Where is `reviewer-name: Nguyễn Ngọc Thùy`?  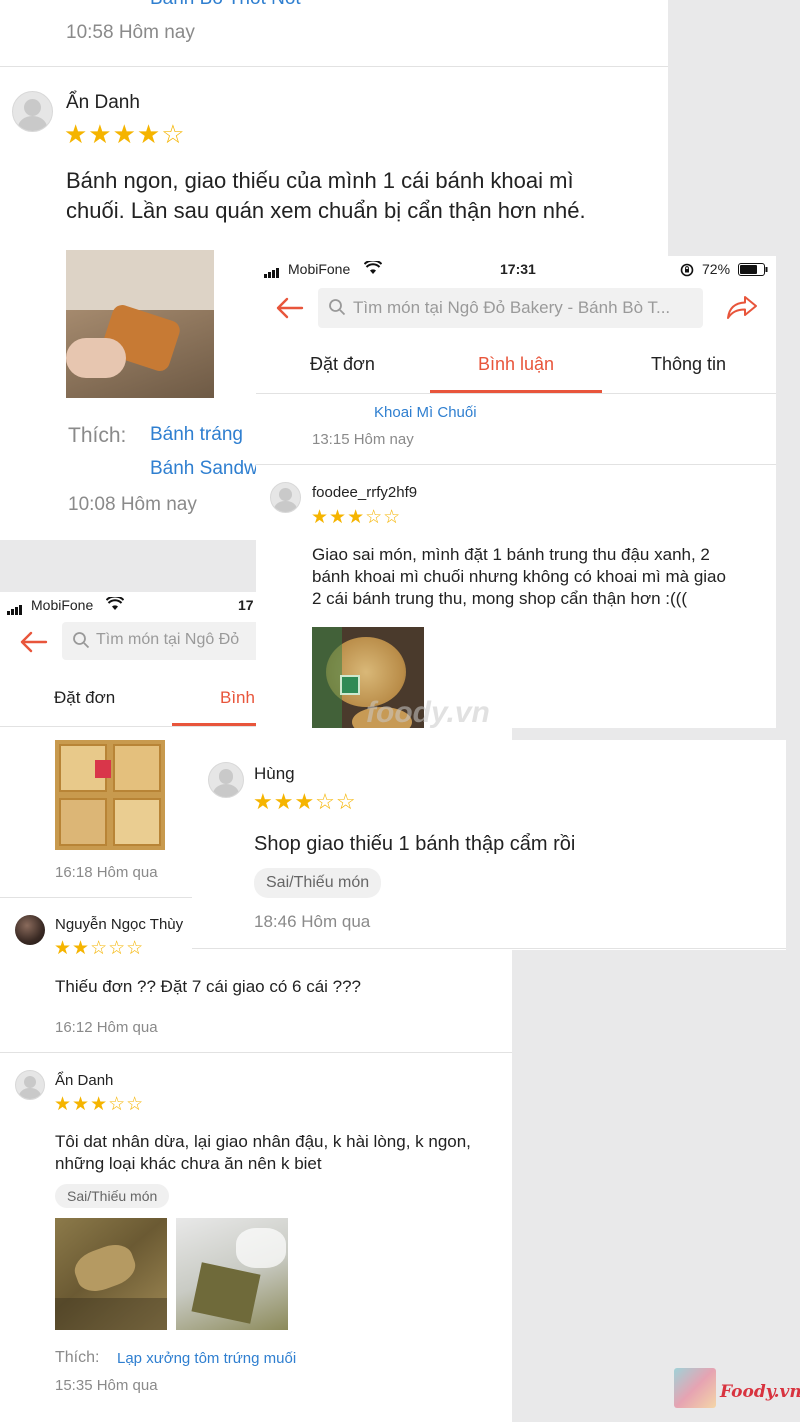 reviewer-name: Nguyễn Ngọc Thùy is located at coordinates (119, 924).